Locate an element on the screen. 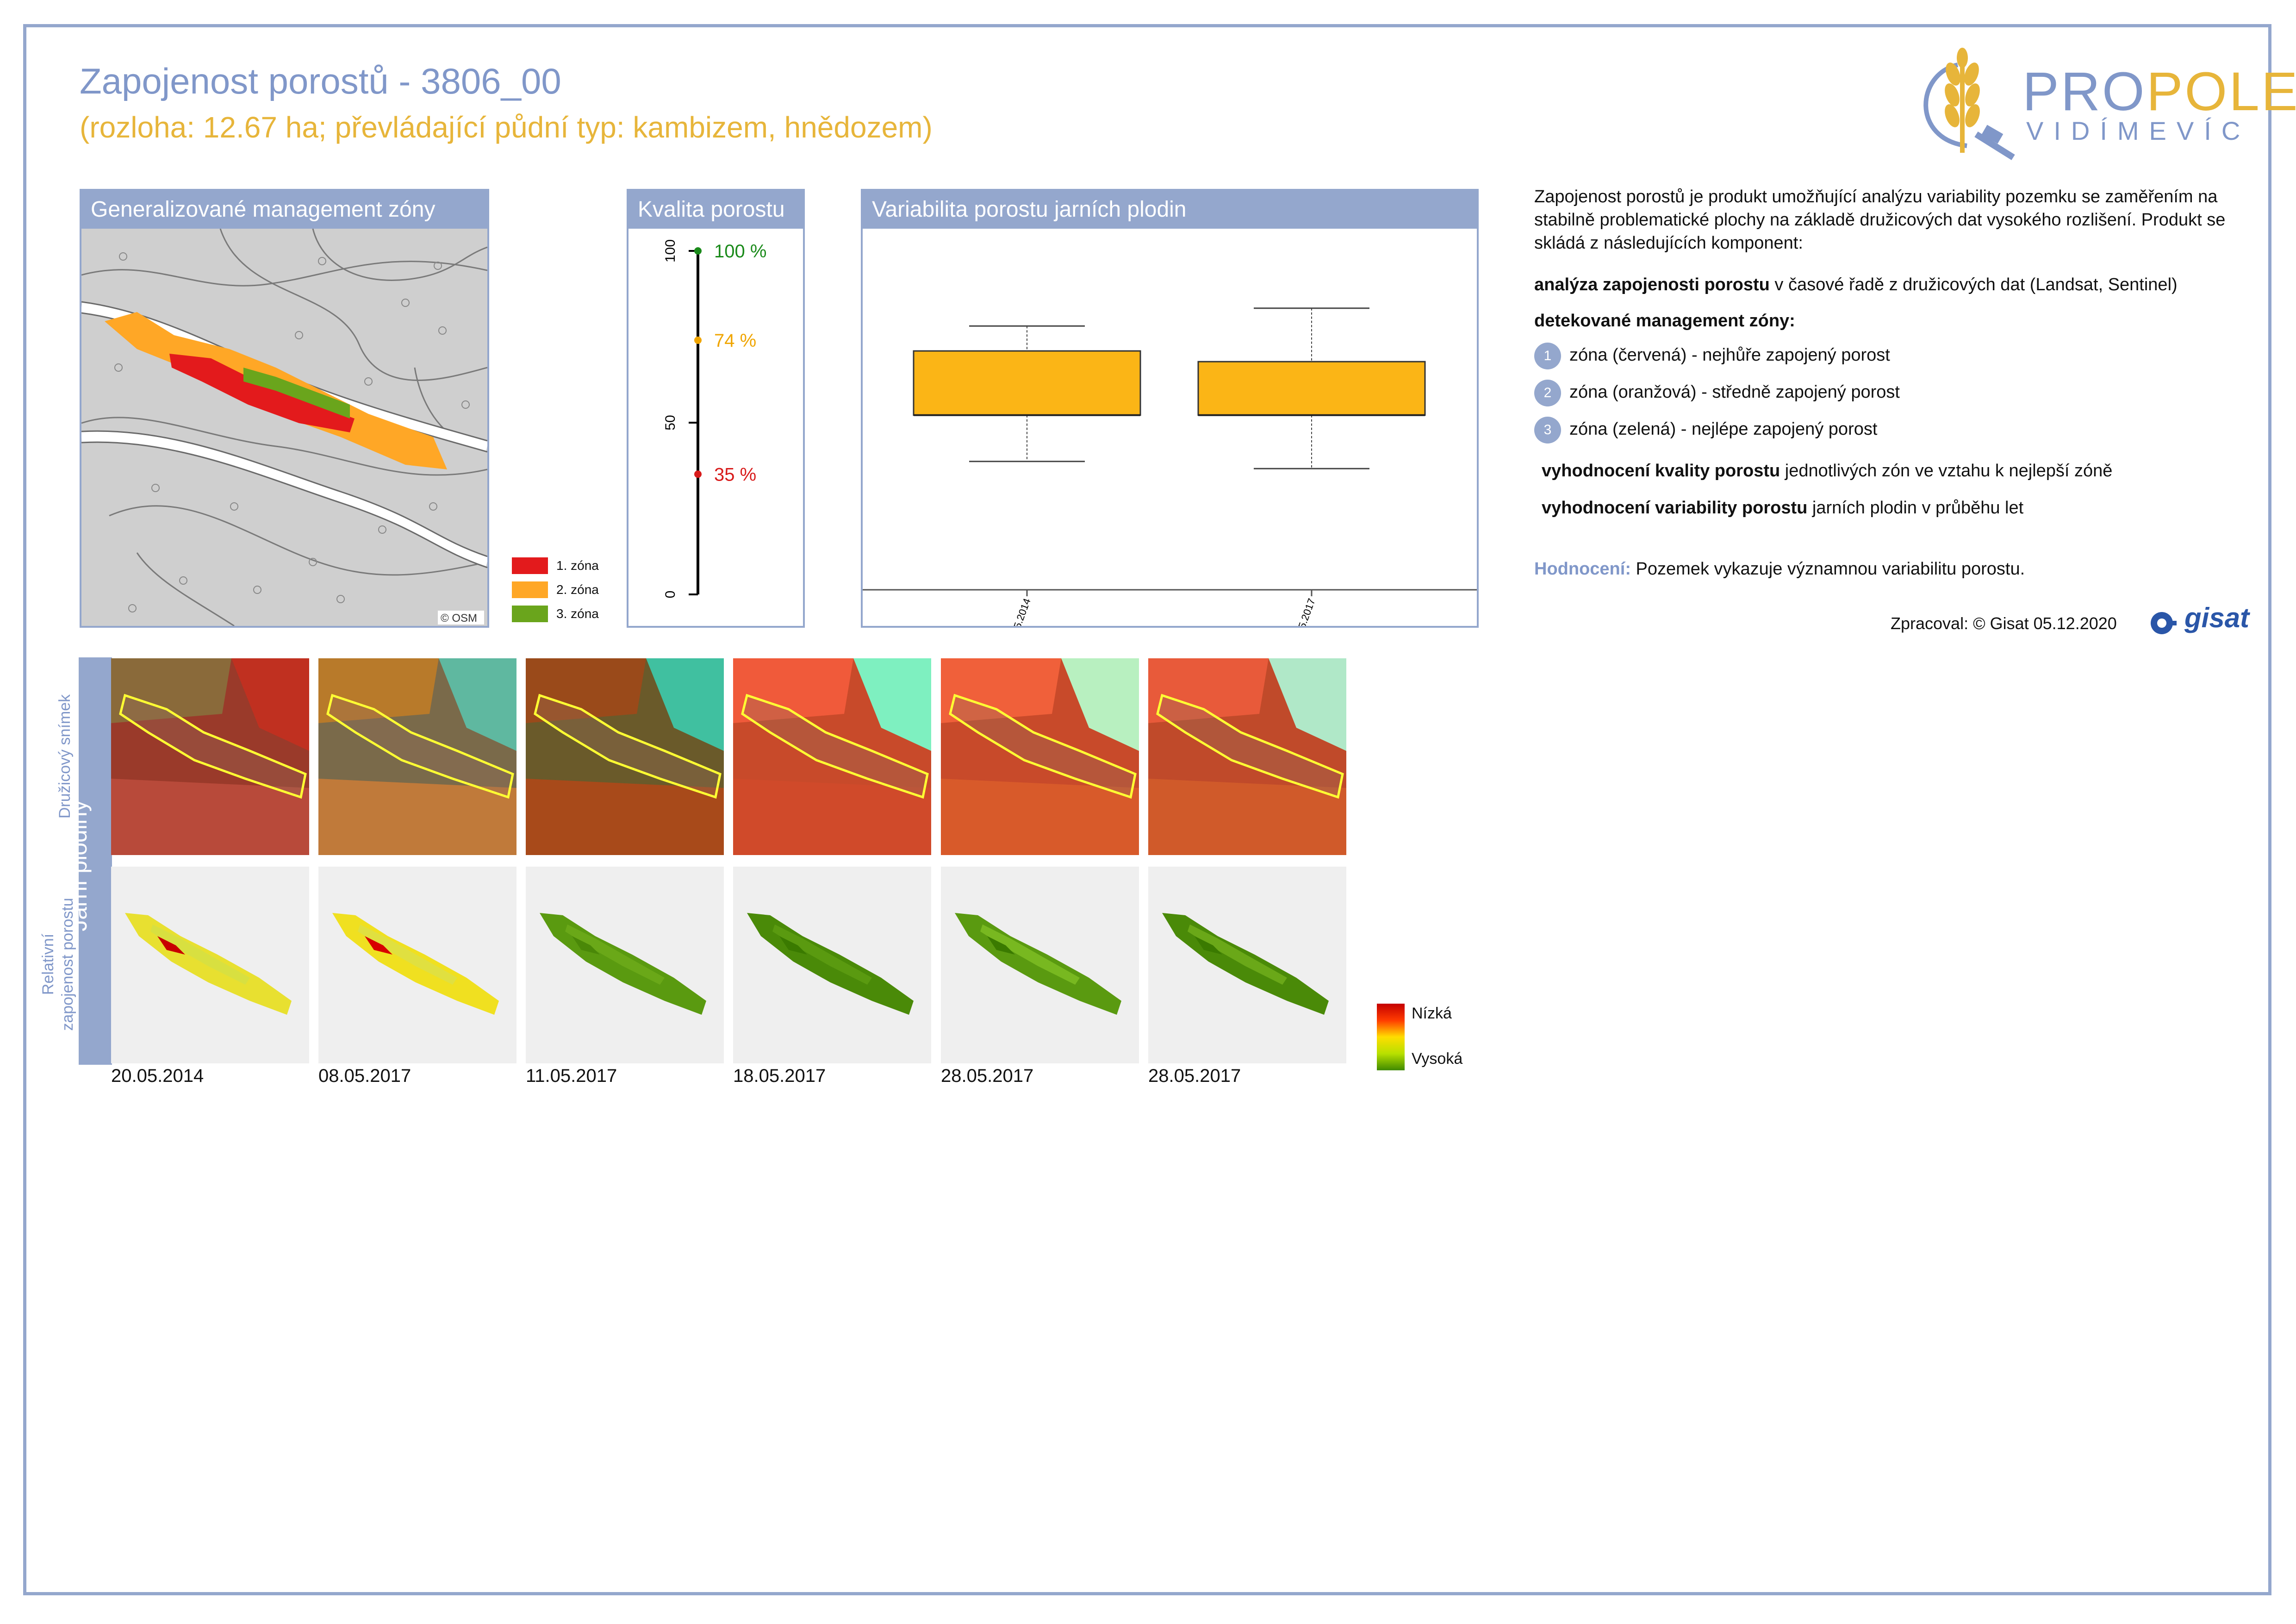  management-zones-panel: Generalizované management zóny © OSM is located at coordinates (284, 408).